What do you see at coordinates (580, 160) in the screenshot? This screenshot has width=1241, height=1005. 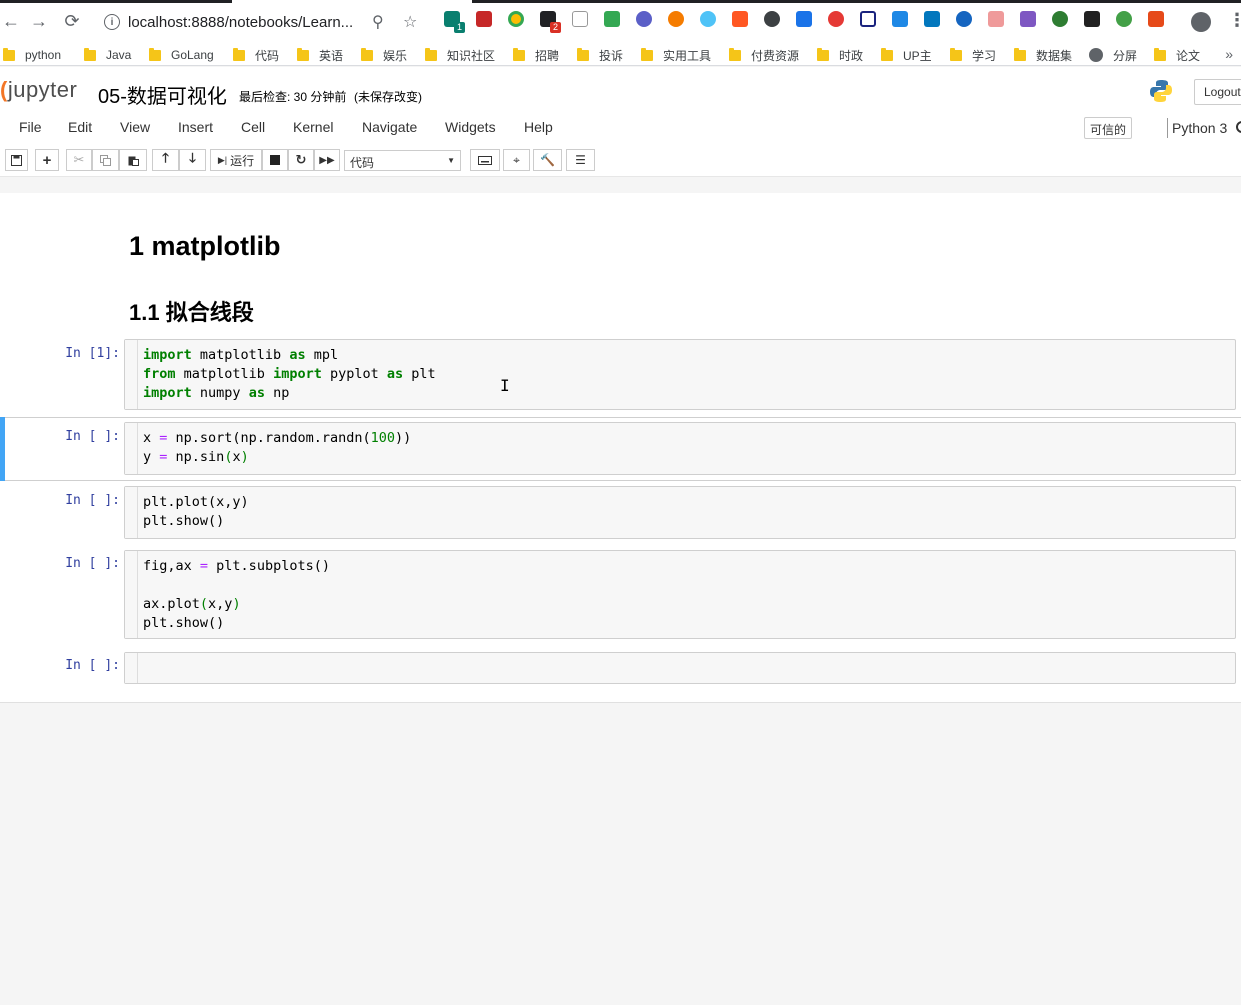 I see `list-icon: ☰` at bounding box center [580, 160].